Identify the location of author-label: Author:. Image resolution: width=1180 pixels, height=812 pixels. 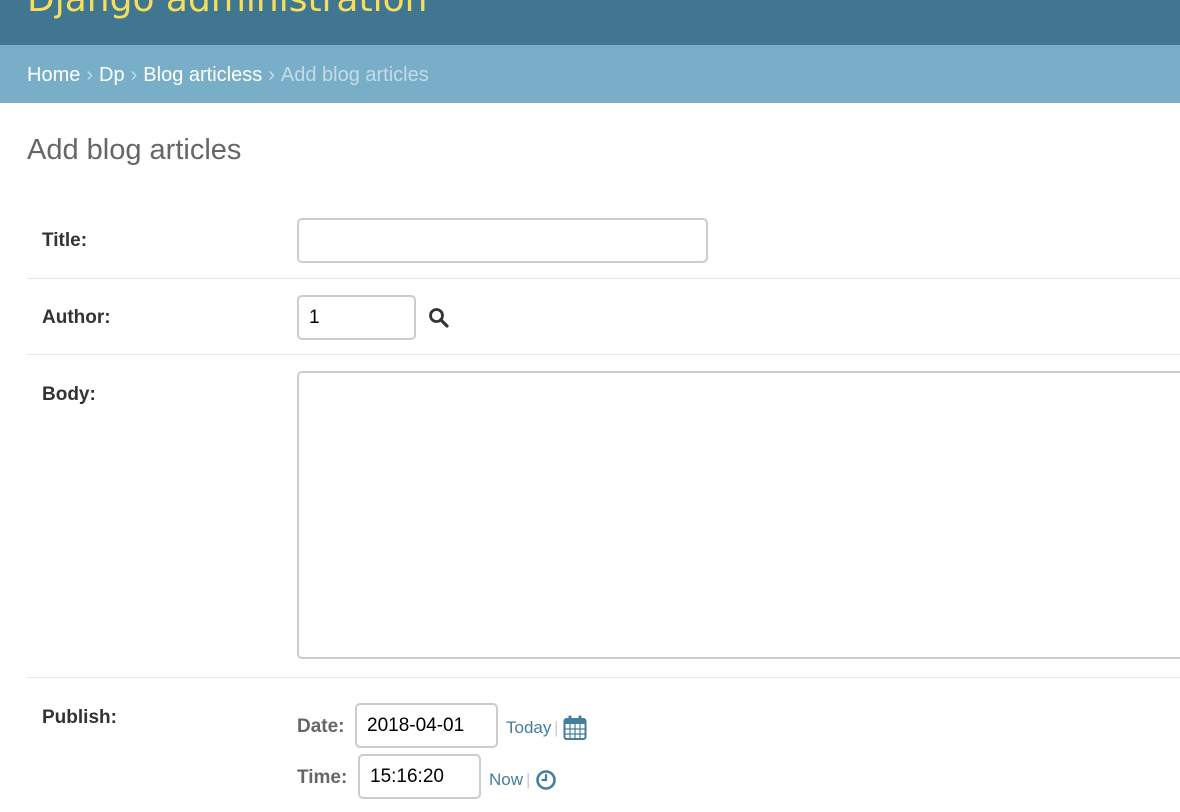
(76, 317).